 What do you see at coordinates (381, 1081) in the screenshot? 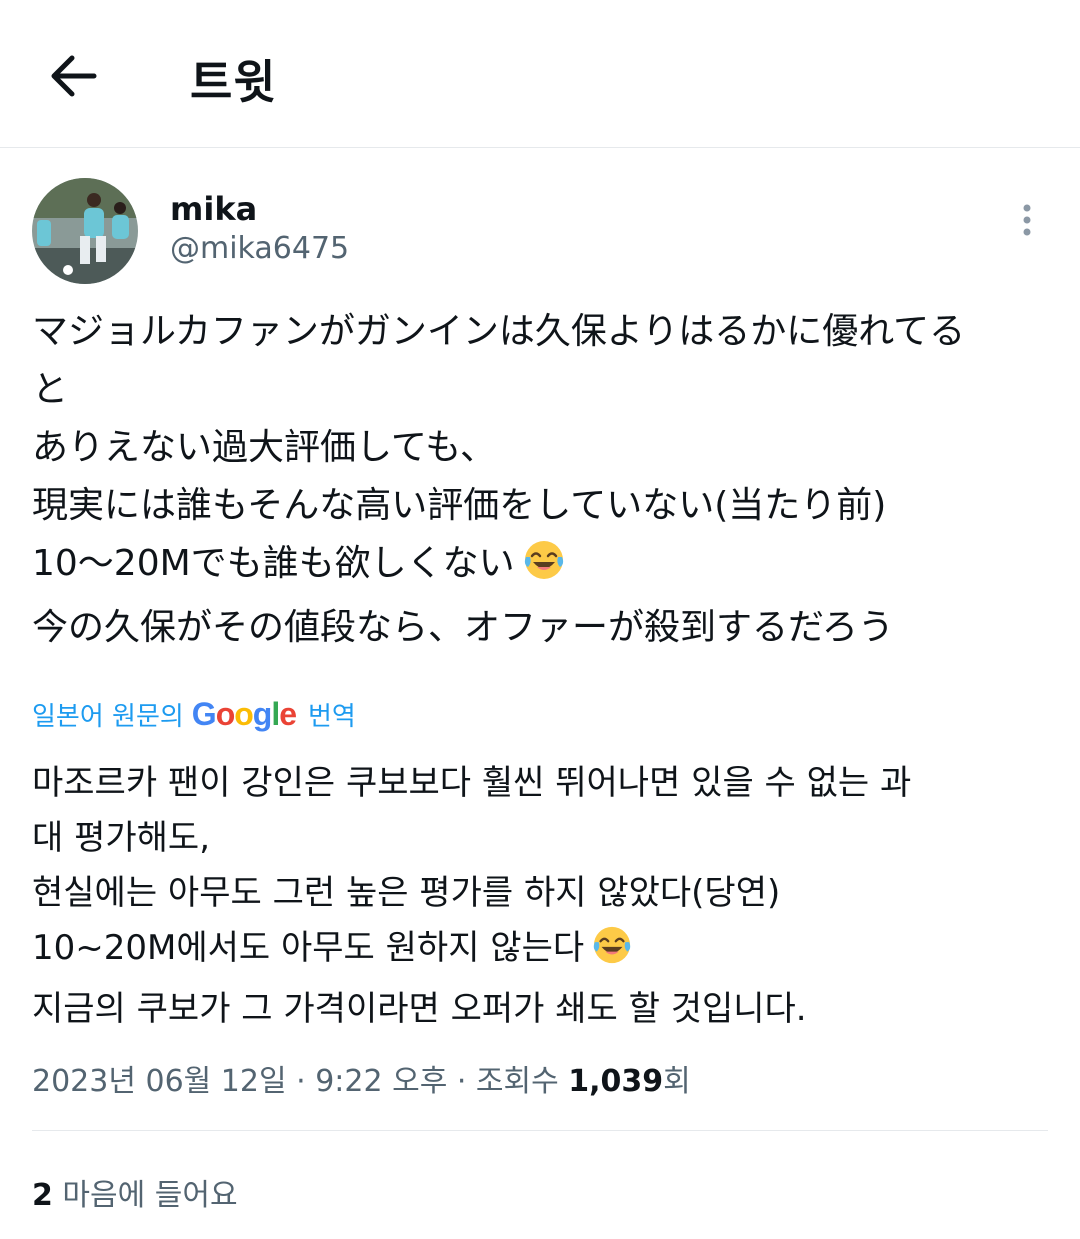
I see `tweet-time: 9:22 오후` at bounding box center [381, 1081].